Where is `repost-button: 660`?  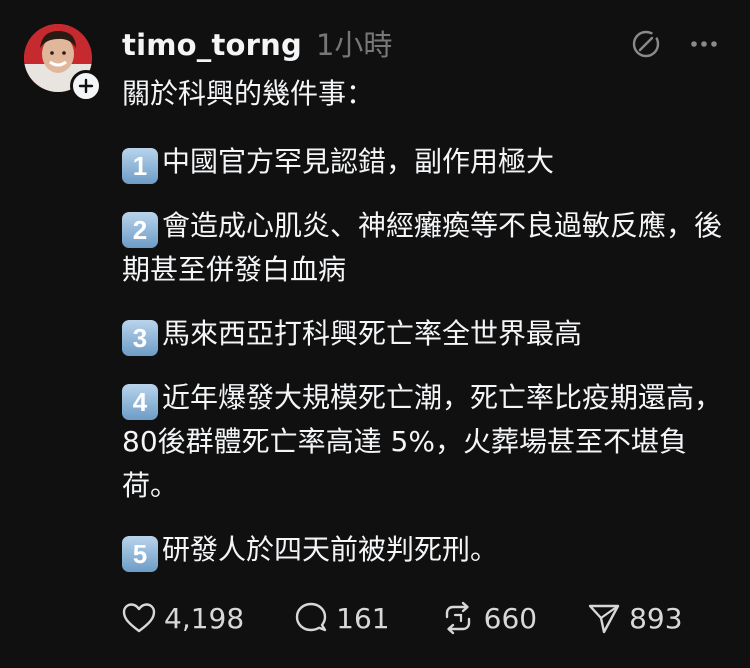
repost-button: 660 is located at coordinates (488, 618).